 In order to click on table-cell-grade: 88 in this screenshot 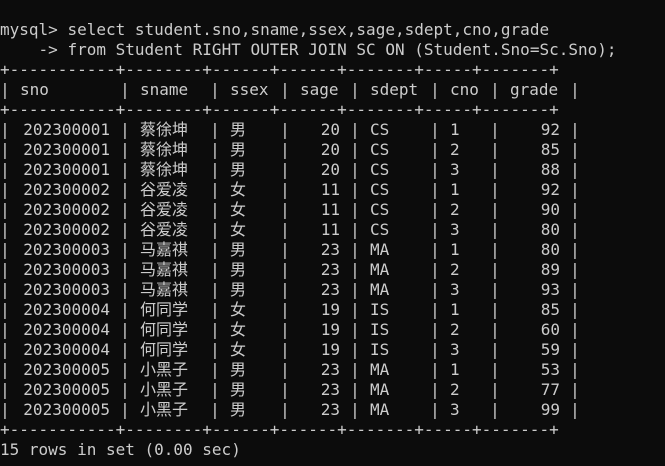, I will do `click(550, 169)`.